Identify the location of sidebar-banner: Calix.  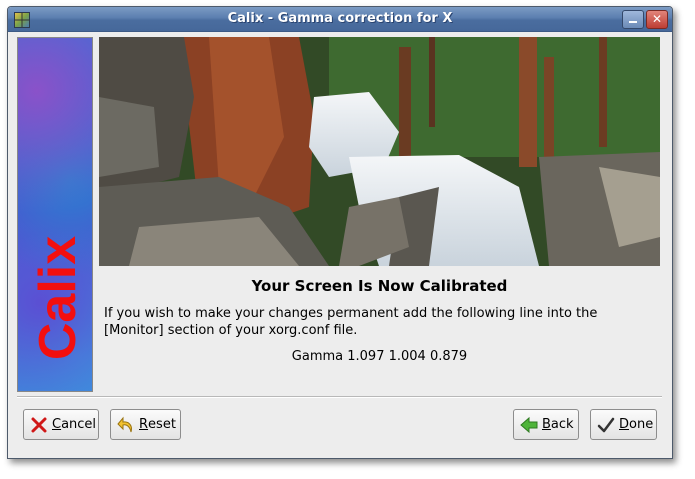
(55, 214).